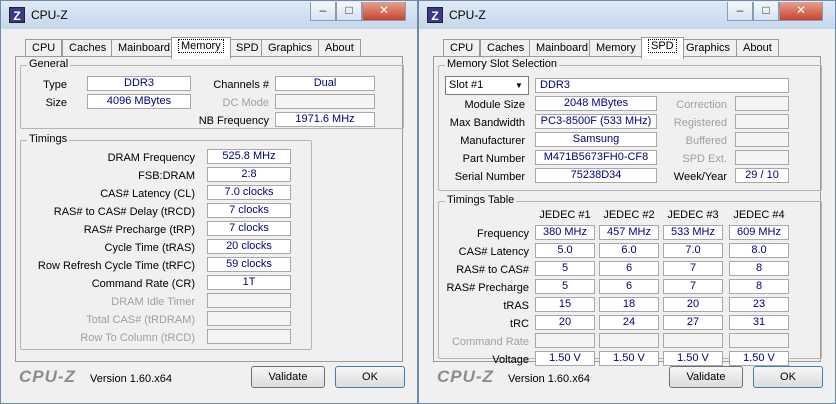 This screenshot has width=836, height=404. Describe the element at coordinates (435, 15) in the screenshot. I see `cpuz-app-icon: Z` at that location.